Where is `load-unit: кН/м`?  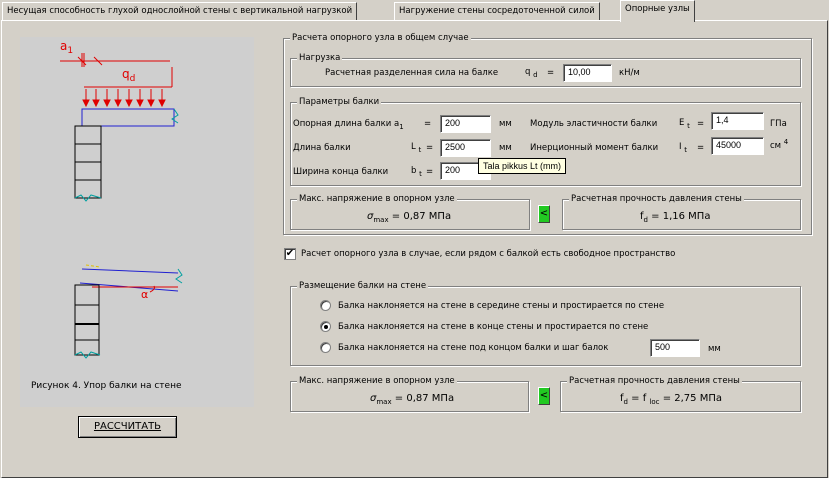
load-unit: кН/м is located at coordinates (629, 73).